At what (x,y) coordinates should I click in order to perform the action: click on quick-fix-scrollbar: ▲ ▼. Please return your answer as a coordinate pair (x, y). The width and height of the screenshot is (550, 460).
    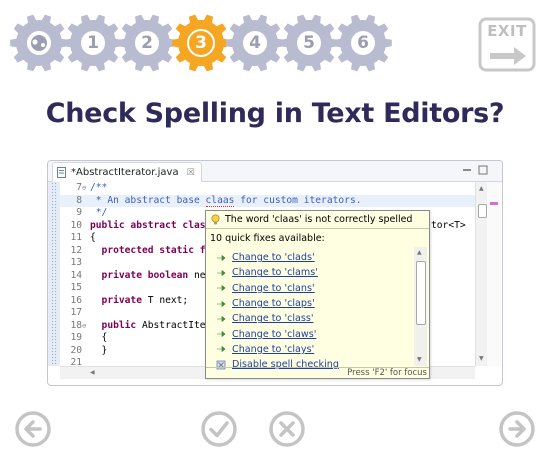
    Looking at the image, I should click on (420, 306).